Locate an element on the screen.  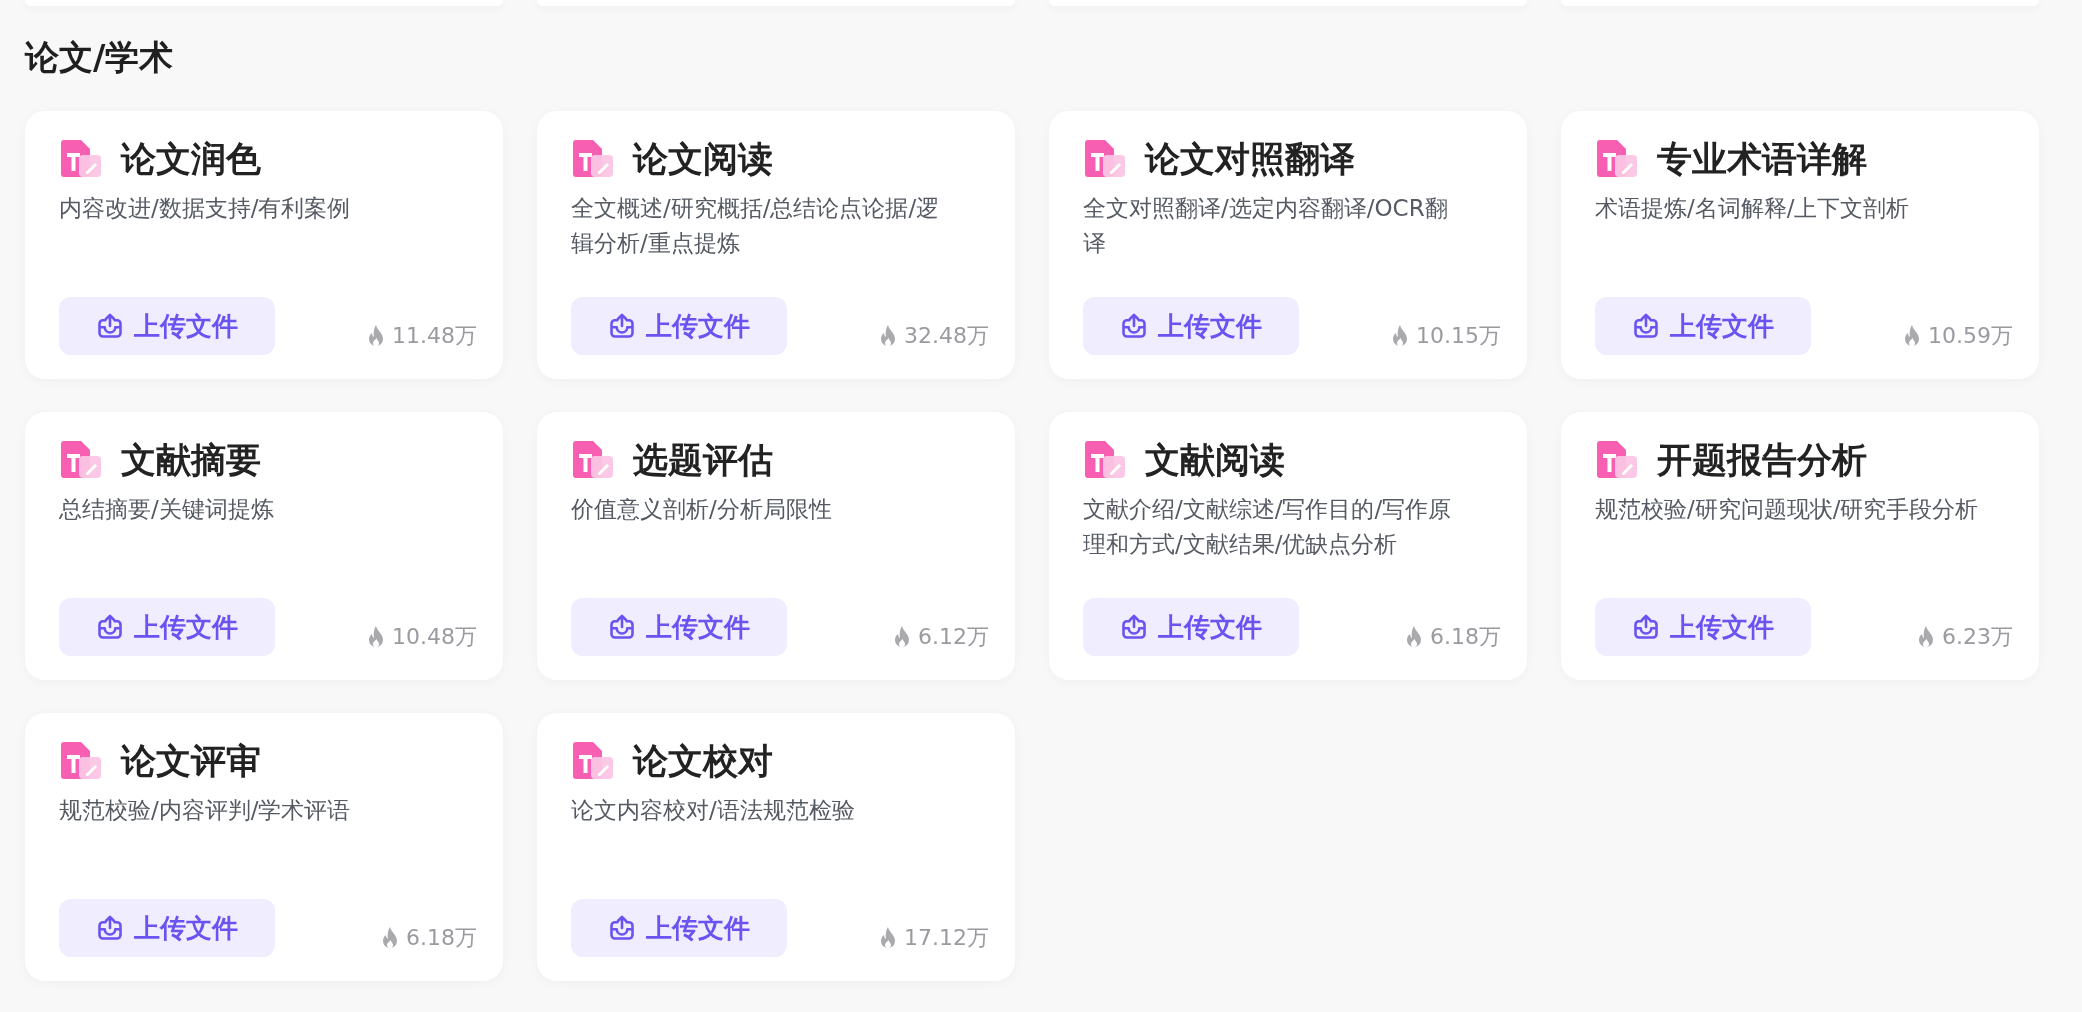
card-title: 文献阅读 is located at coordinates (1215, 460).